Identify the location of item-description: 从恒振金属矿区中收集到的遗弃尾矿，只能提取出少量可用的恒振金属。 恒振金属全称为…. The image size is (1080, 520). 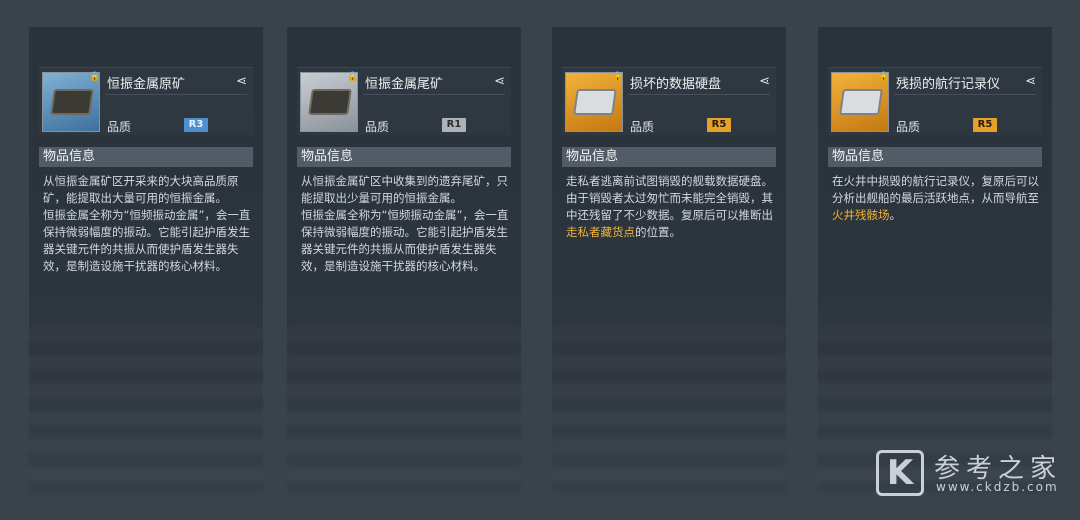
(405, 224).